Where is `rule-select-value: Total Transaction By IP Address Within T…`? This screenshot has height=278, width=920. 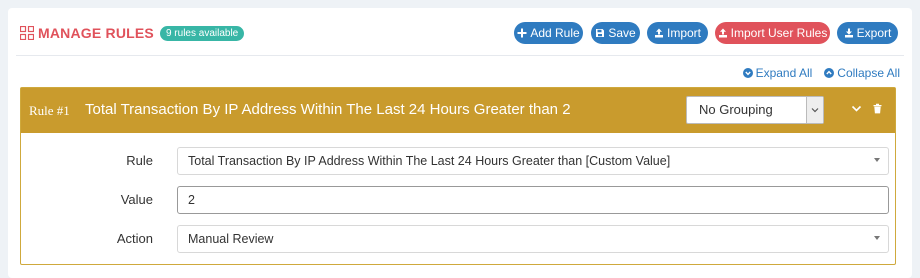
rule-select-value: Total Transaction By IP Address Within T… is located at coordinates (429, 161).